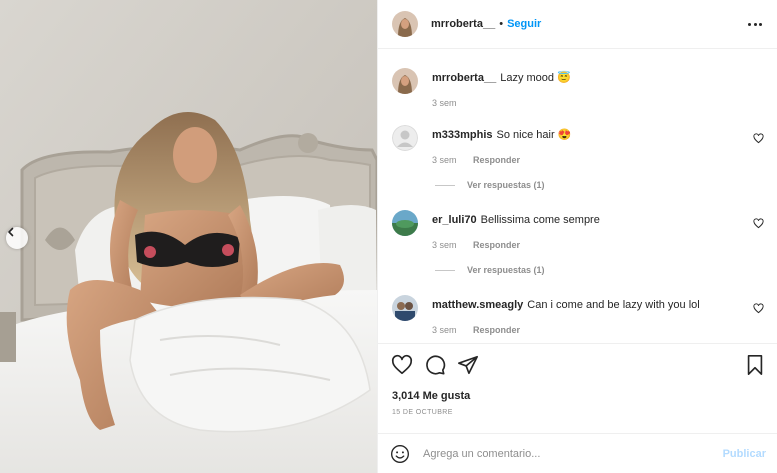 This screenshot has height=473, width=777. What do you see at coordinates (577, 24) in the screenshot?
I see `post-header: mrroberta__ • Seguir` at bounding box center [577, 24].